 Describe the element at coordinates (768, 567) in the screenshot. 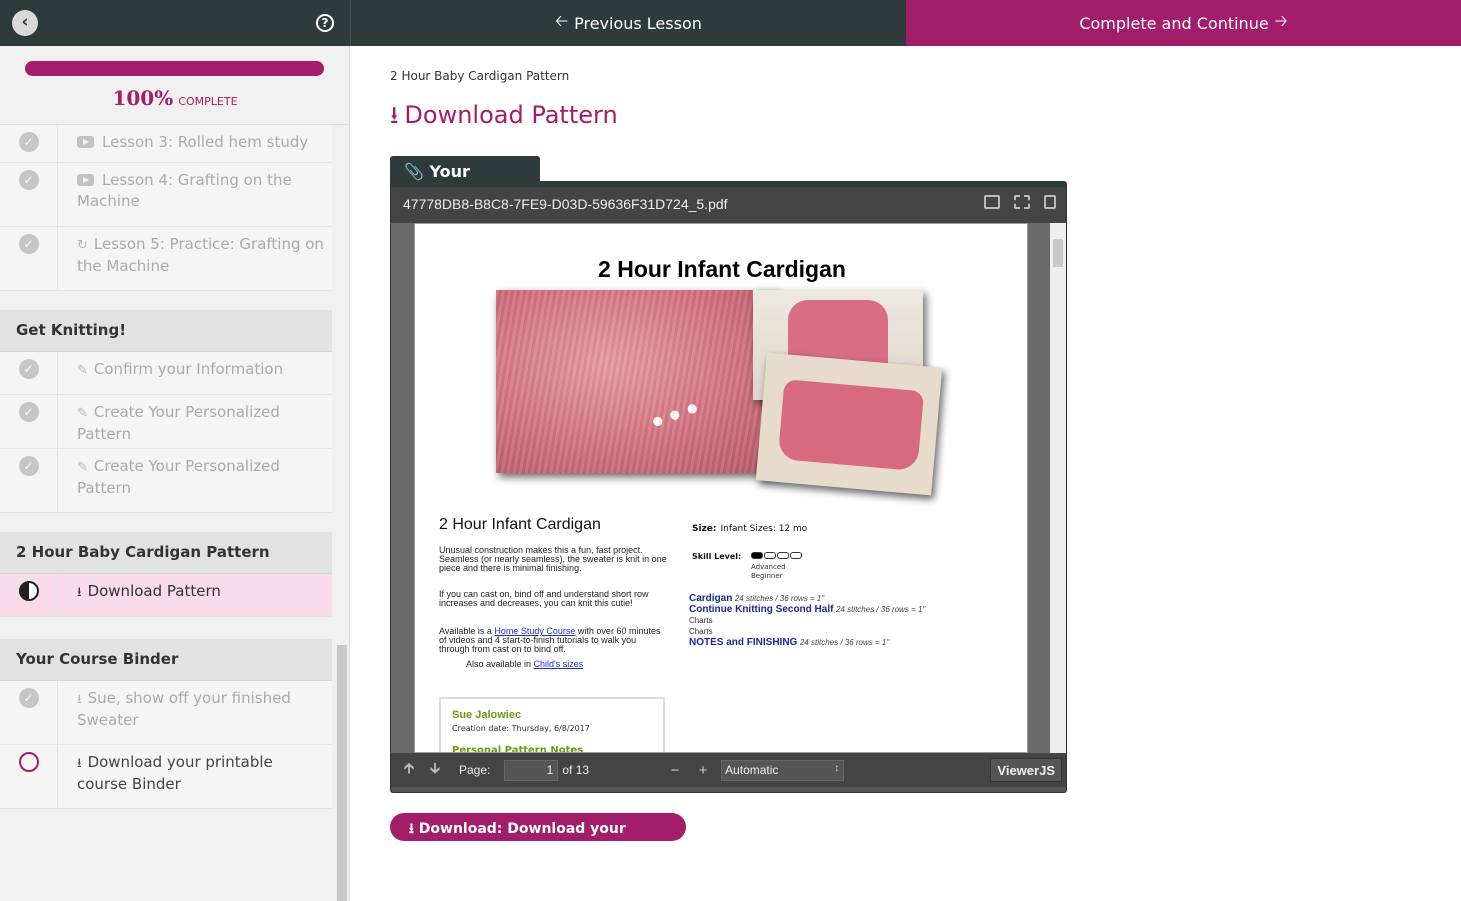

I see `skill-text-line: Advanced` at that location.